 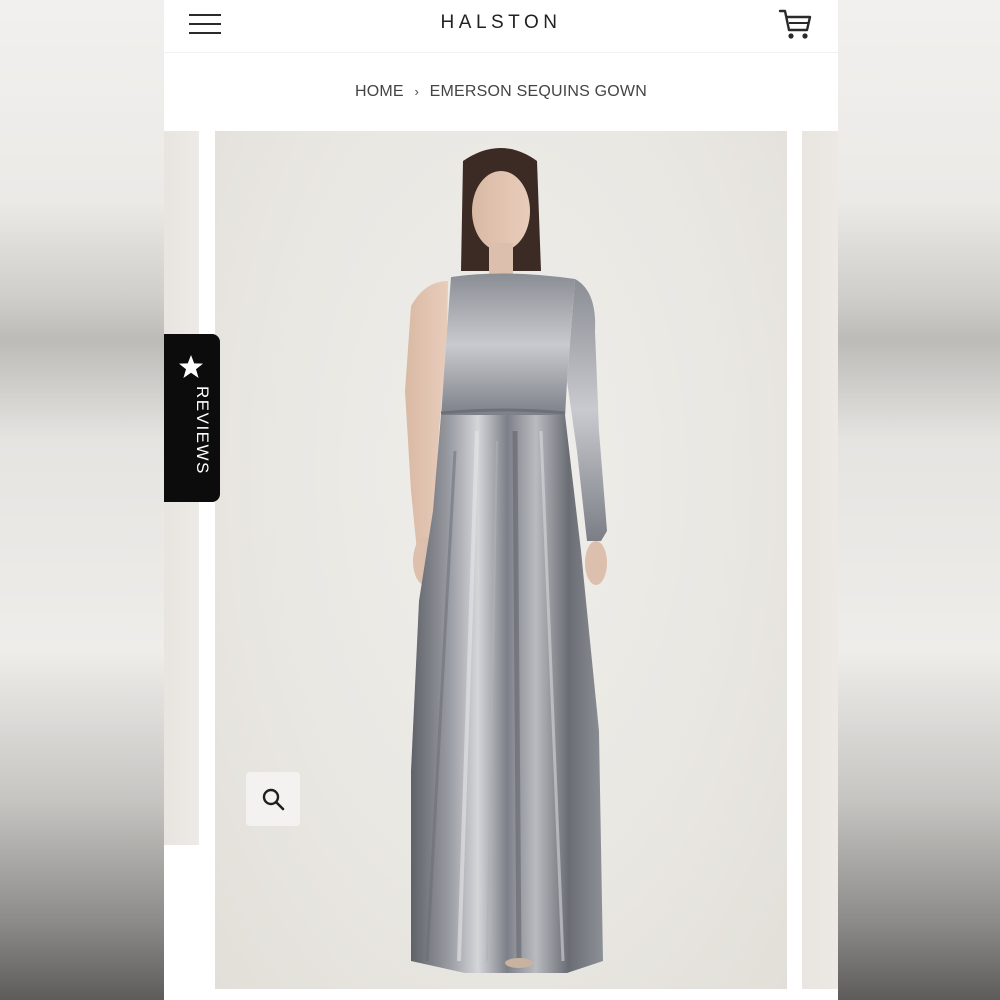 What do you see at coordinates (202, 430) in the screenshot?
I see `reviews-tab-label: REVIEWS` at bounding box center [202, 430].